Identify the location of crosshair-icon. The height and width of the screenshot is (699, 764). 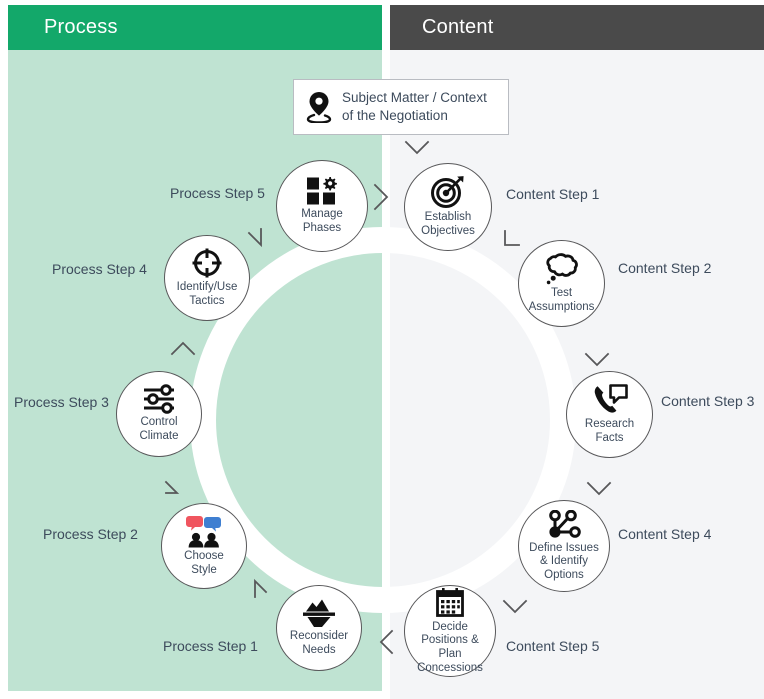
(207, 263).